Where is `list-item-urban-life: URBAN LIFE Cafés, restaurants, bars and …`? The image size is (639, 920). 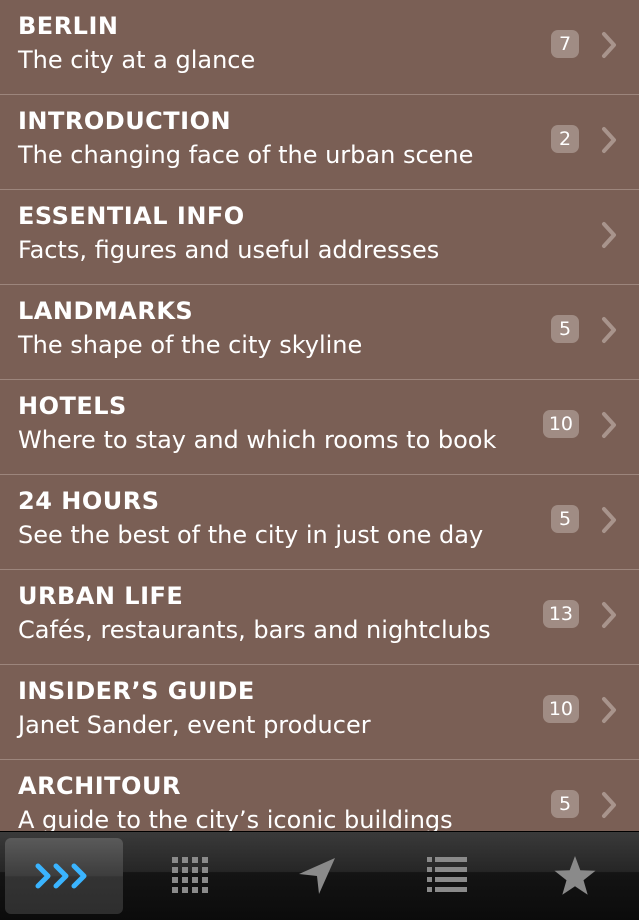 list-item-urban-life: URBAN LIFE Cafés, restaurants, bars and … is located at coordinates (319, 617).